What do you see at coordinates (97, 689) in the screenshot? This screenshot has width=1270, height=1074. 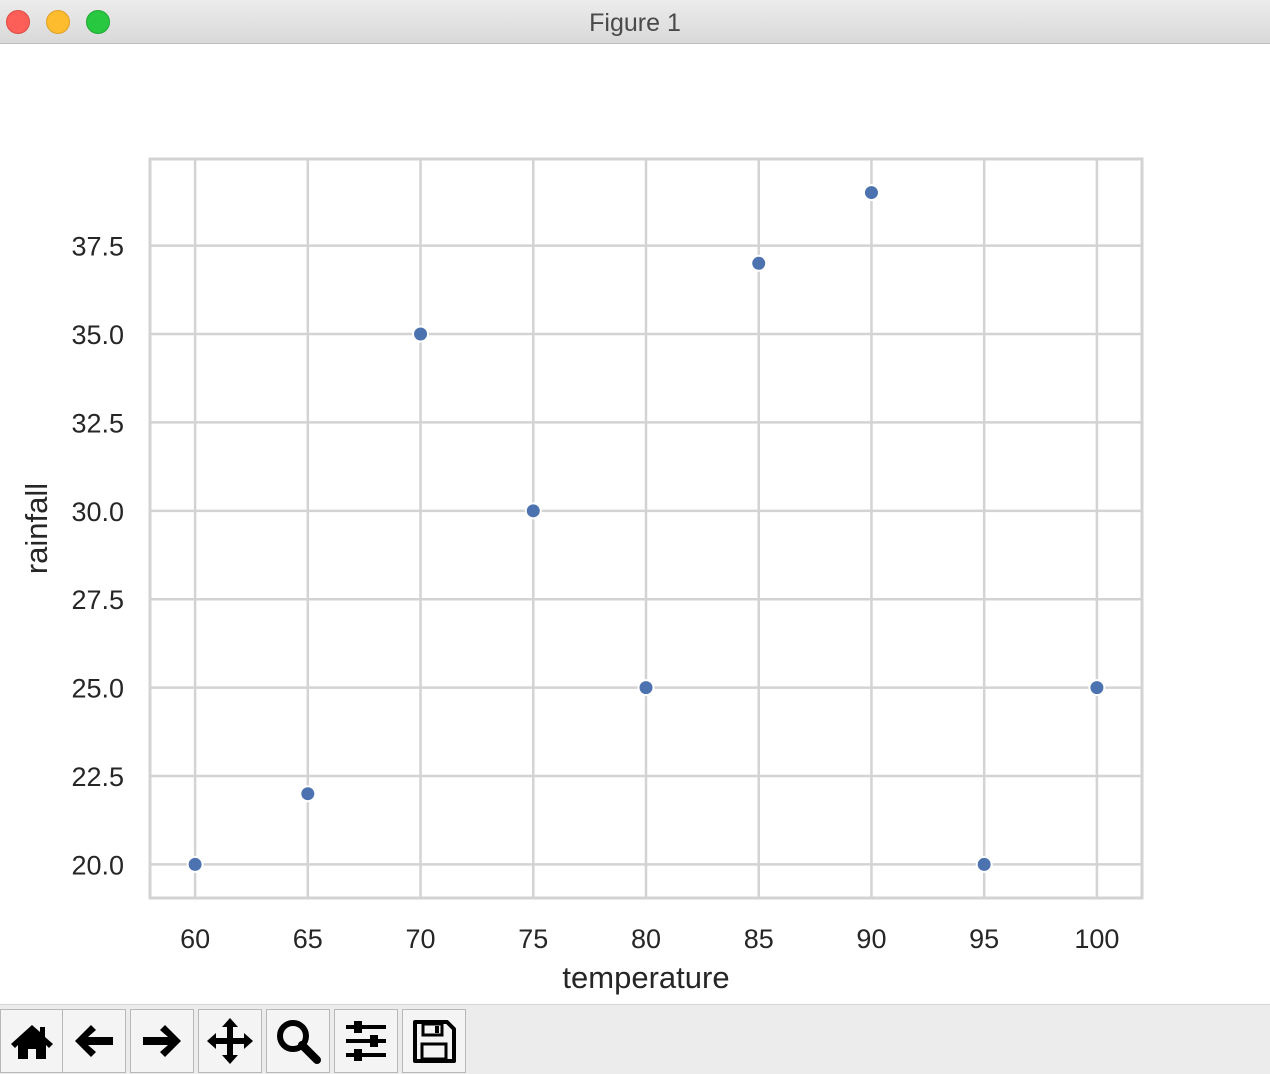 I see `y-tick-label: 25.0` at bounding box center [97, 689].